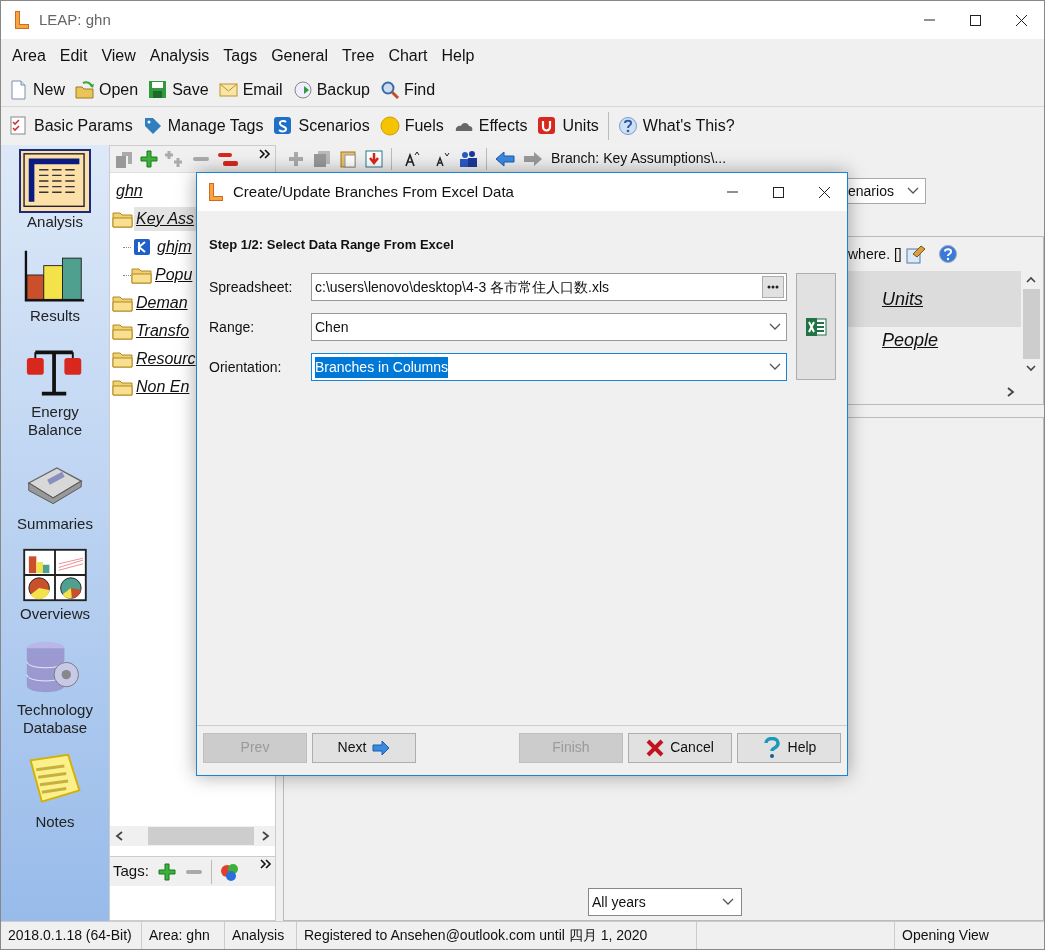 The width and height of the screenshot is (1045, 950). Describe the element at coordinates (71, 126) in the screenshot. I see `toolbar-button: Basic Params` at that location.